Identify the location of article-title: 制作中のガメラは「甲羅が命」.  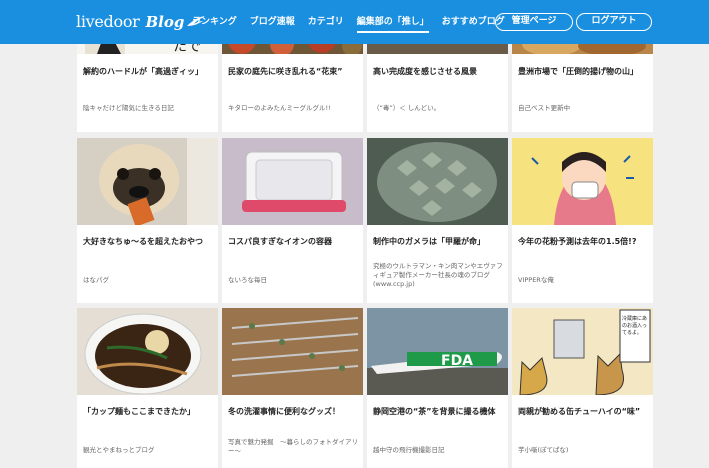
(429, 241).